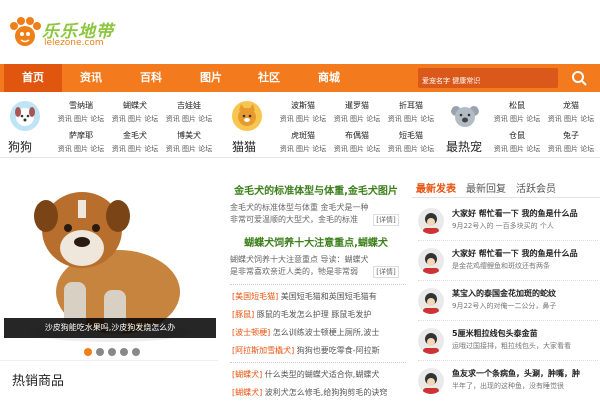  Describe the element at coordinates (263, 350) in the screenshot. I see `news-tag: [阿拉斯加雪橇犬]` at that location.